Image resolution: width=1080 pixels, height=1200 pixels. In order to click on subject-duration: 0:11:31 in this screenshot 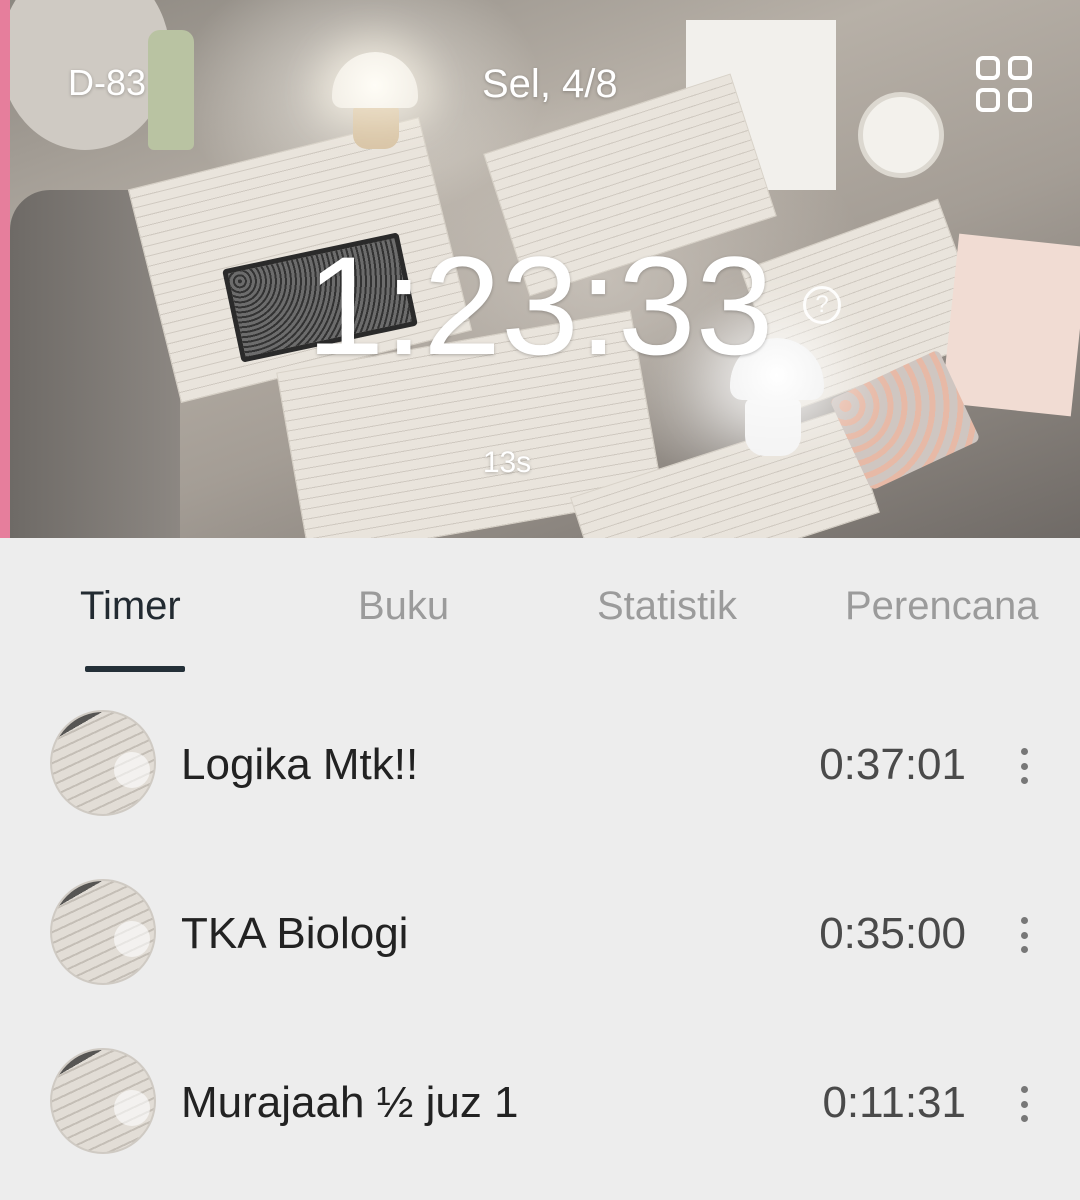, I will do `click(894, 1102)`.